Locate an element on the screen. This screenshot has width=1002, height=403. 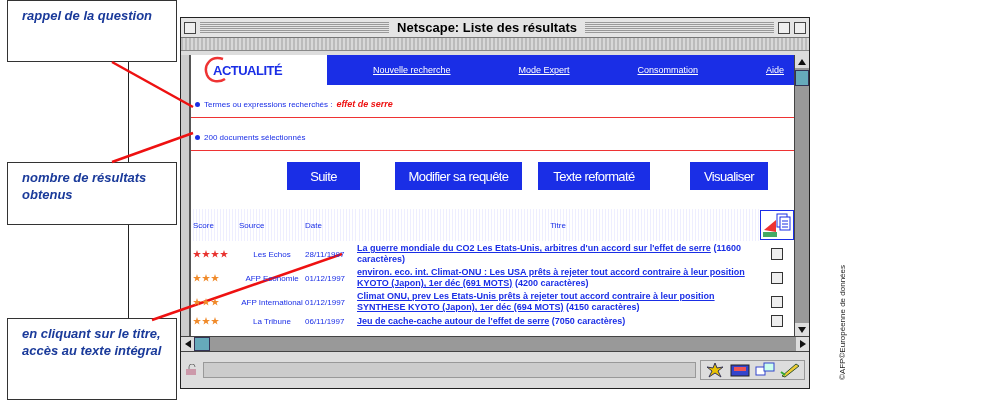
query-label: Termes ou expressions recherchés : is located at coordinates (268, 104).